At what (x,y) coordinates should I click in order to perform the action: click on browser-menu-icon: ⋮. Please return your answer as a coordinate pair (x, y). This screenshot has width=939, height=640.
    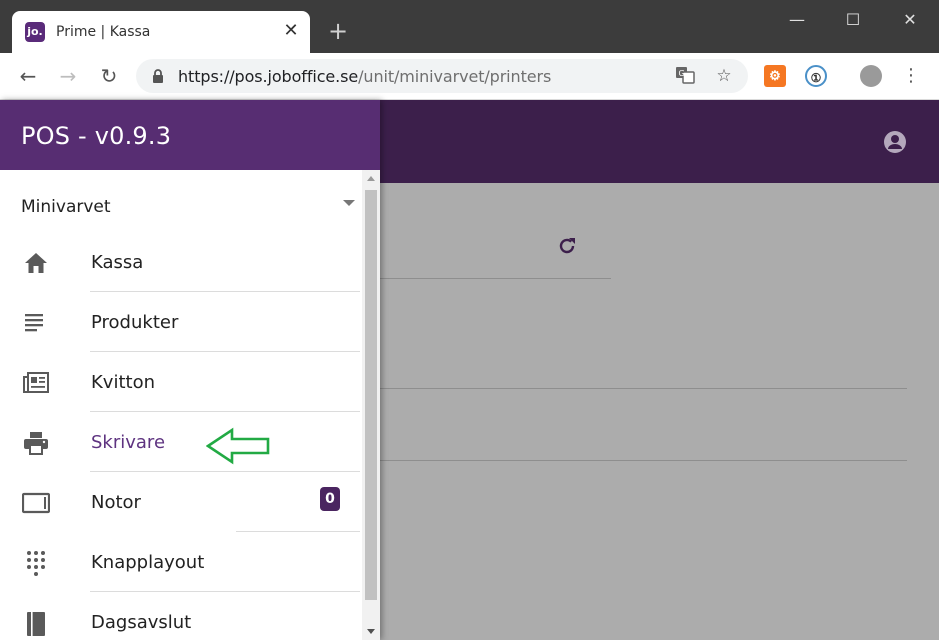
    Looking at the image, I should click on (911, 76).